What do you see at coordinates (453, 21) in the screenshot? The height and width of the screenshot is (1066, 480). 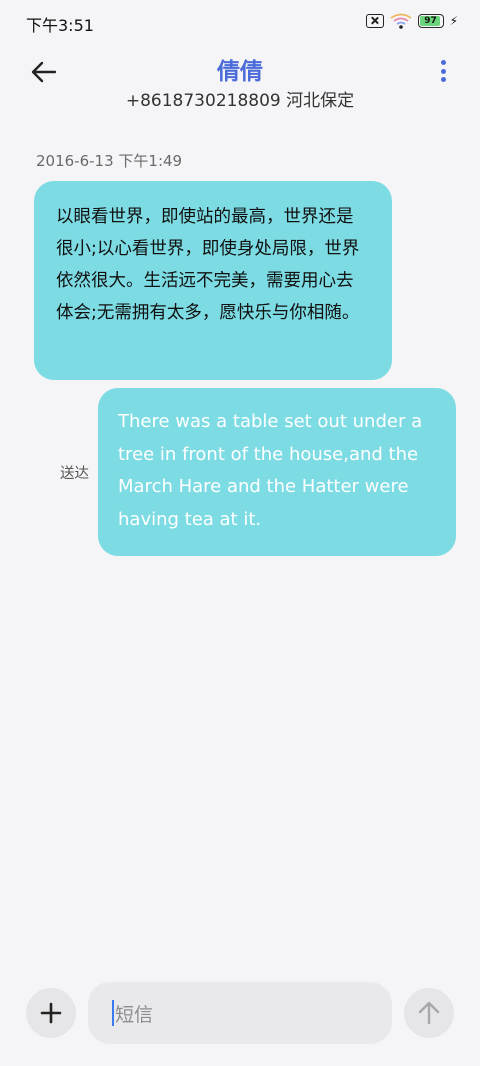 I see `charging-bolt-icon: ⚡` at bounding box center [453, 21].